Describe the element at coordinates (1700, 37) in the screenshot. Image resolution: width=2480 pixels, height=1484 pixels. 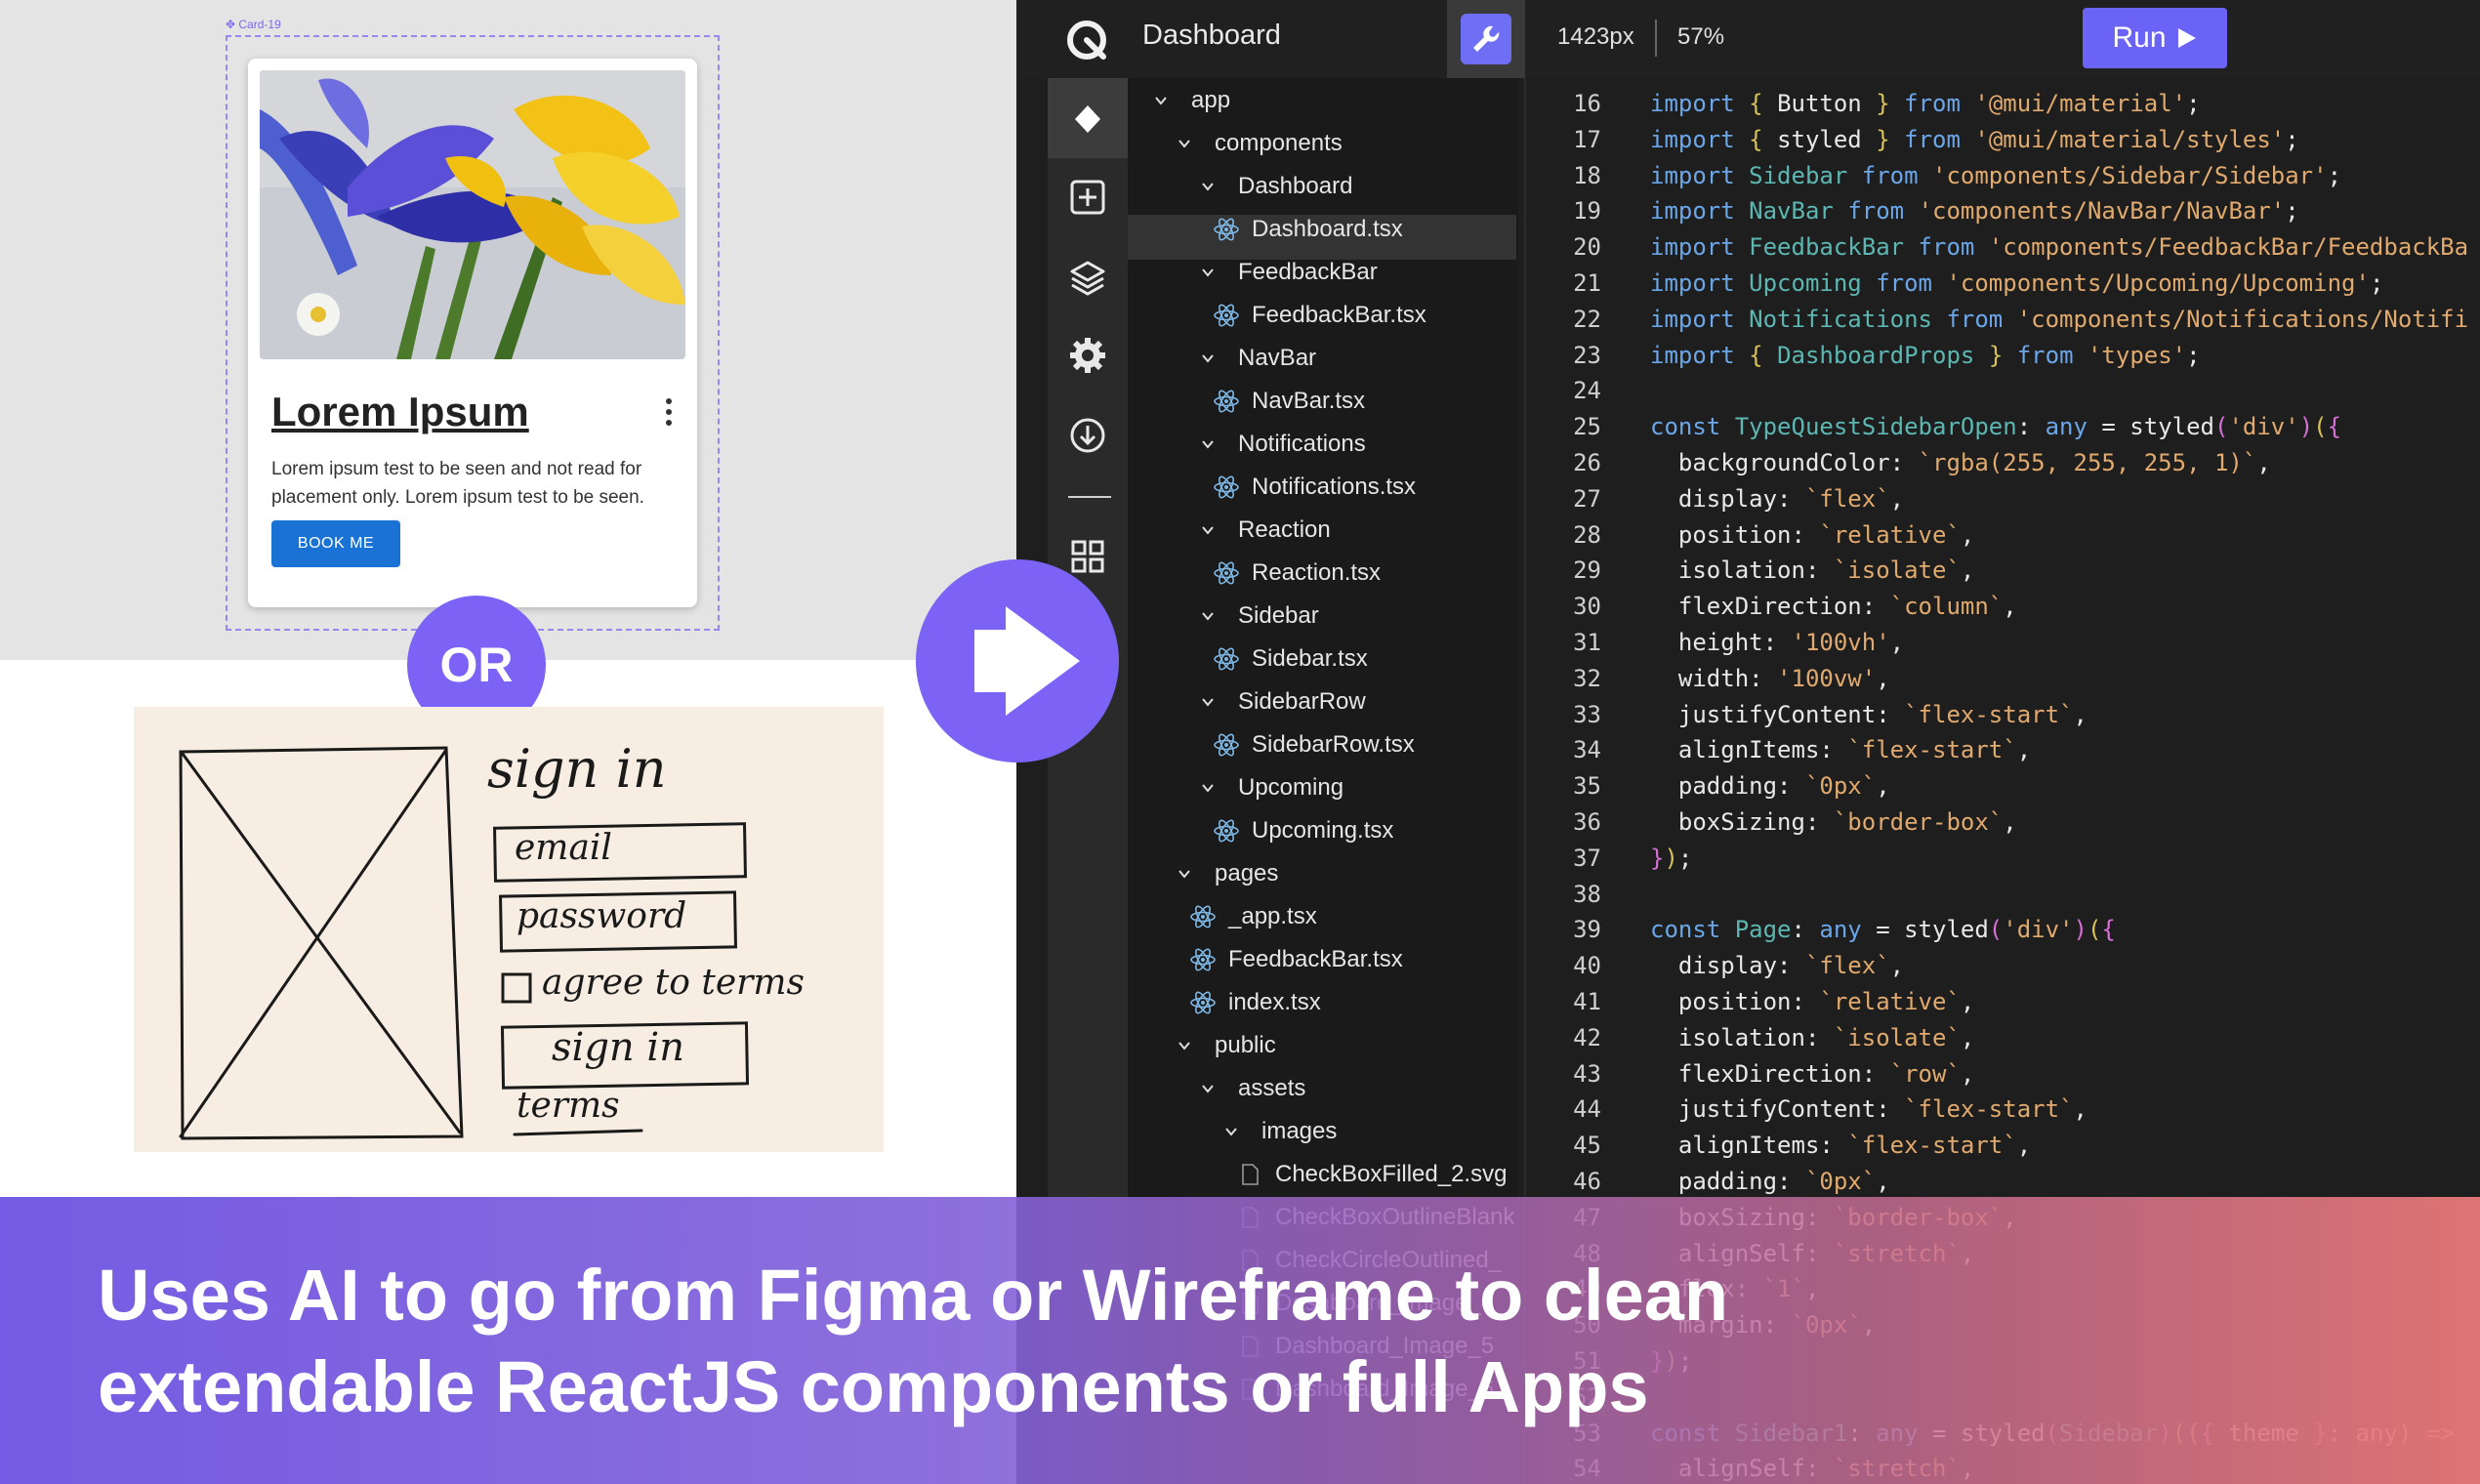
I see `zoom-readout: 57%` at that location.